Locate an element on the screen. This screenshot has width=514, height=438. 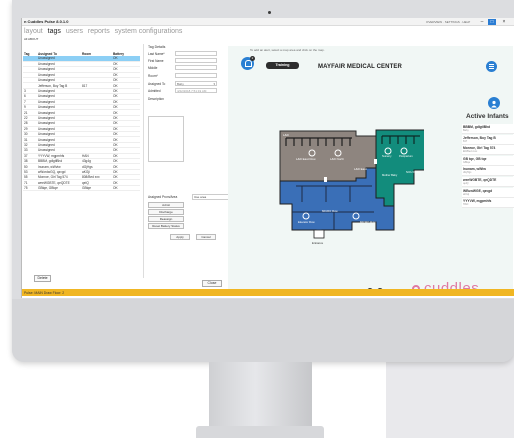
menu-users: users is located at coordinates (74, 31).